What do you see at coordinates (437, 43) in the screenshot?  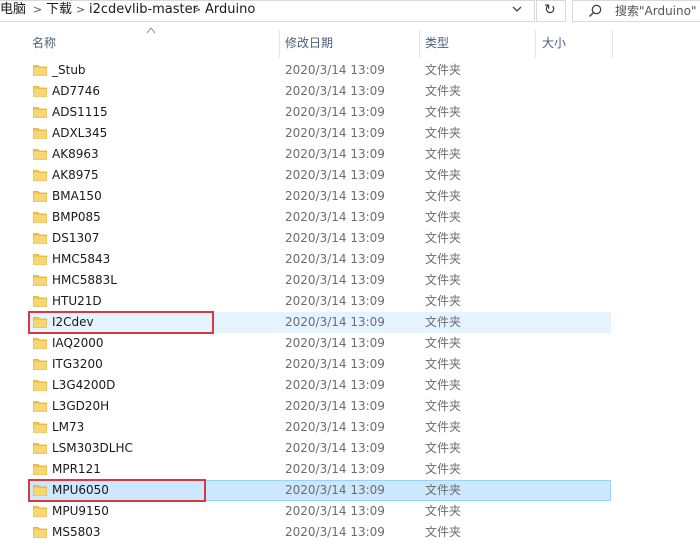 I see `column-header-type: 类型` at bounding box center [437, 43].